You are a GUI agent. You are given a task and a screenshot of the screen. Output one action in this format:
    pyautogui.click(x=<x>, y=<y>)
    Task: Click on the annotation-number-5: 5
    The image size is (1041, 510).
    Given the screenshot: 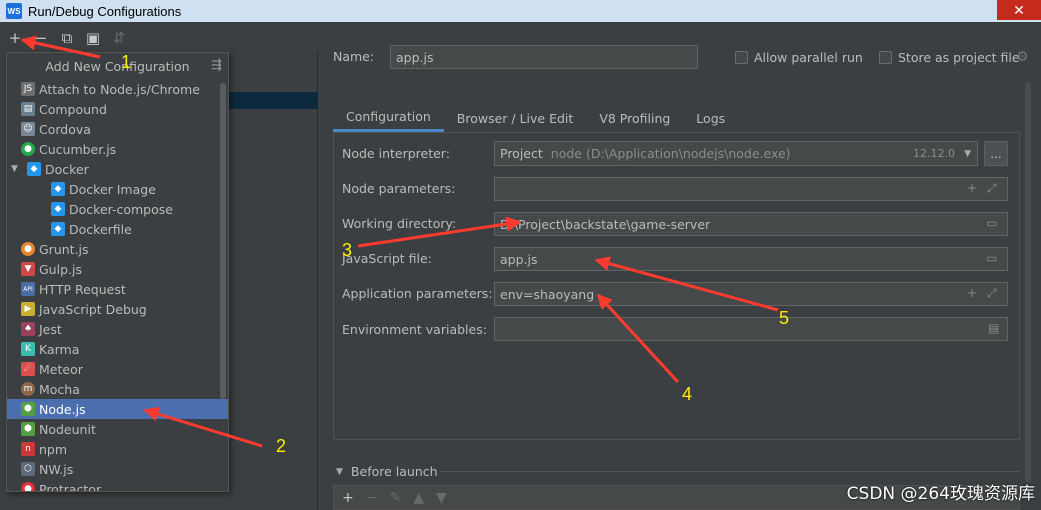 What is the action you would take?
    pyautogui.click(x=784, y=318)
    